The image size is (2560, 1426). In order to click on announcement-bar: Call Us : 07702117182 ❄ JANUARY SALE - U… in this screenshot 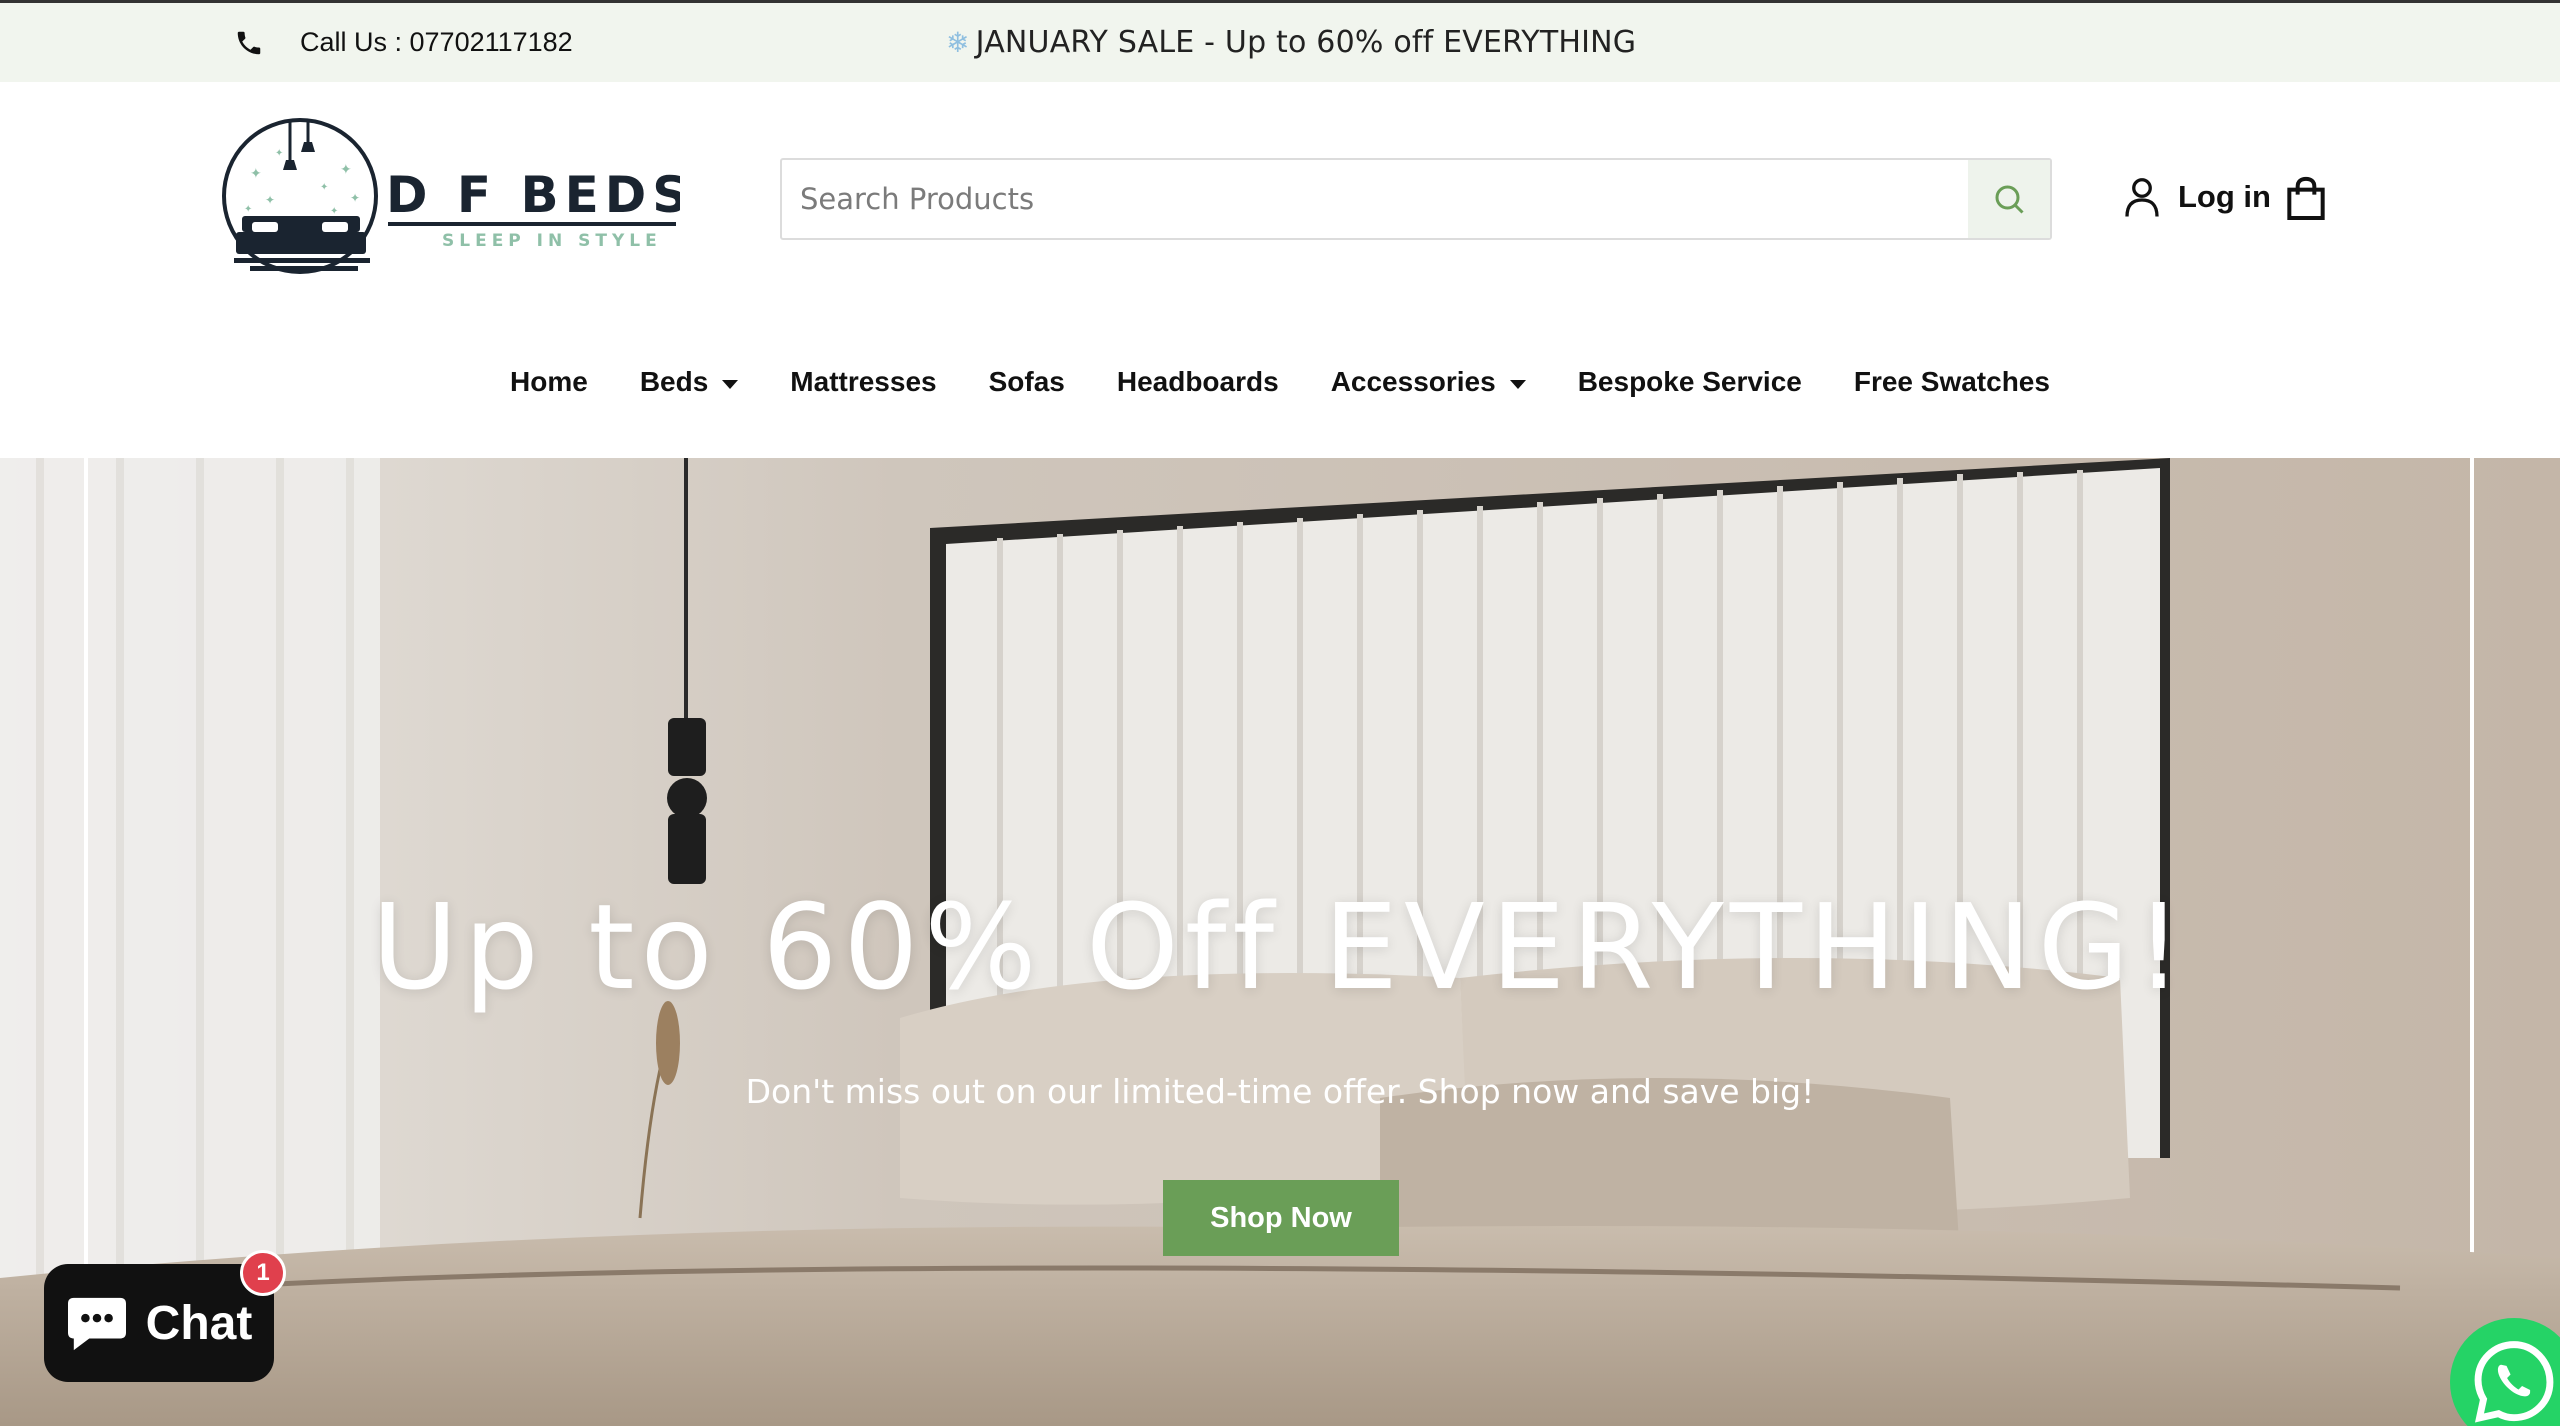, I will do `click(1280, 41)`.